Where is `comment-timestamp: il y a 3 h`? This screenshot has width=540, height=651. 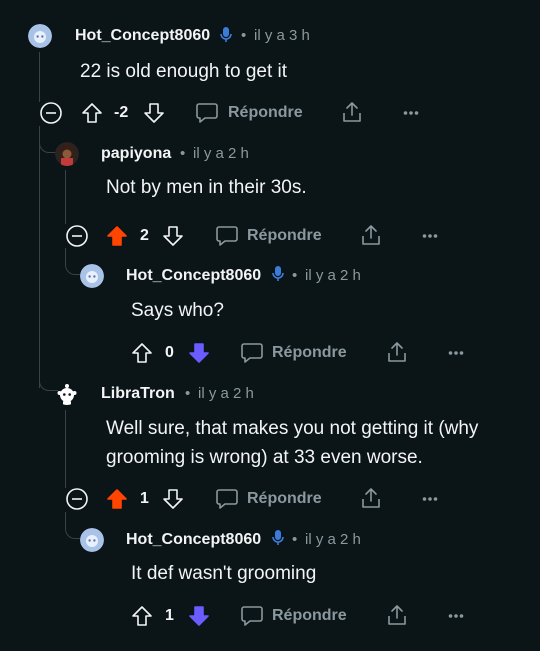 comment-timestamp: il y a 3 h is located at coordinates (282, 35).